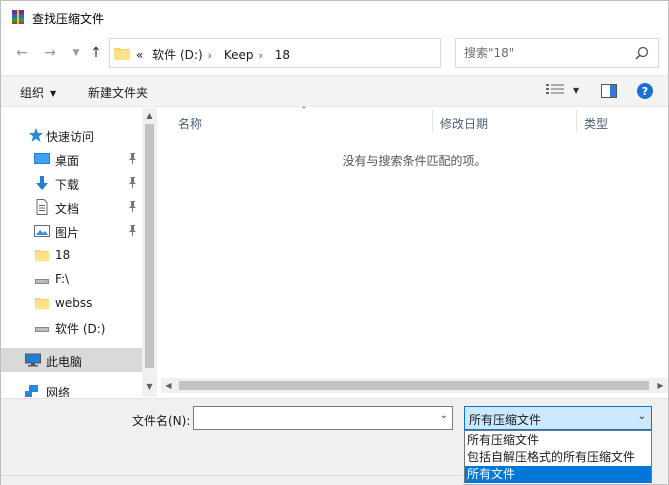 The image size is (669, 485). Describe the element at coordinates (555, 89) in the screenshot. I see `details-view-icon` at that location.